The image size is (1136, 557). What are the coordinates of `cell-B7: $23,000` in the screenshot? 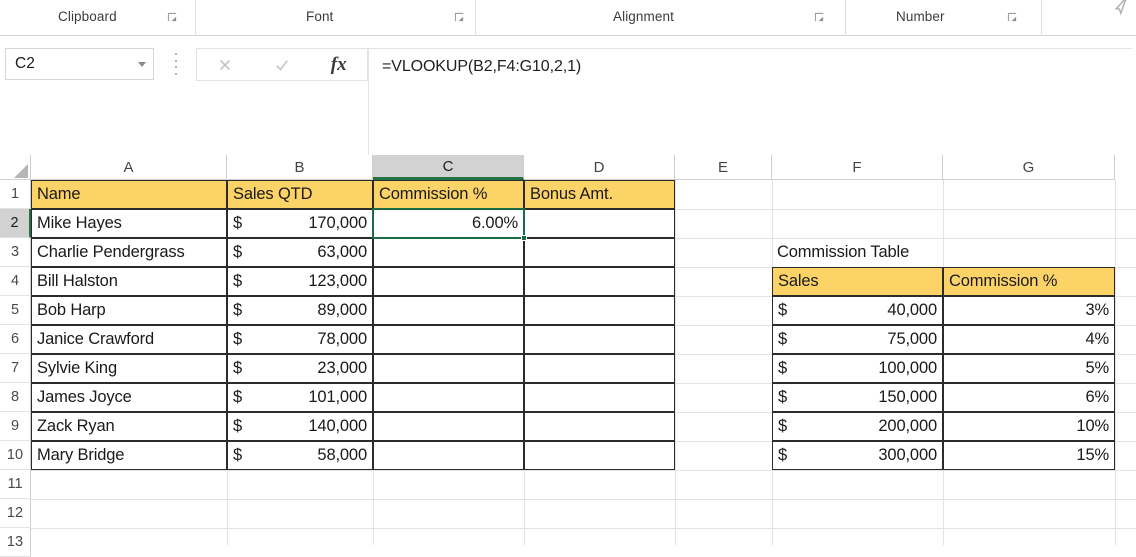 It's located at (300, 368).